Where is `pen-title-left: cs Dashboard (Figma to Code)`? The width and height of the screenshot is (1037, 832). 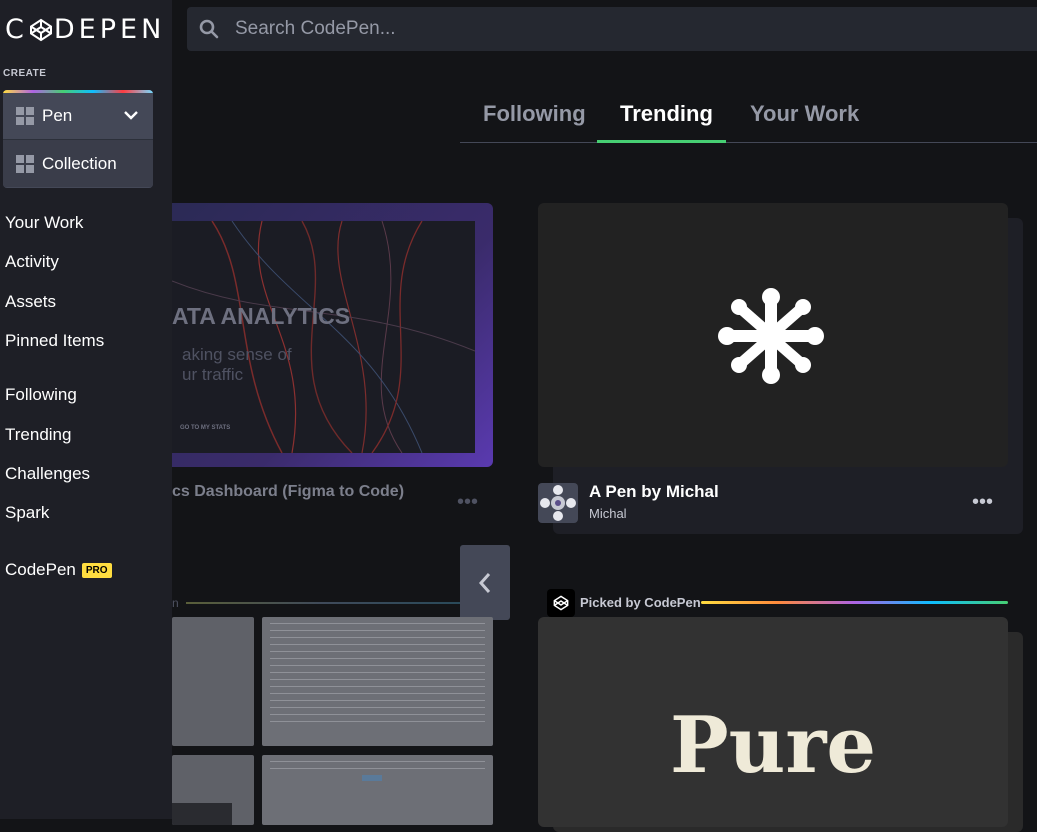
pen-title-left: cs Dashboard (Figma to Code) is located at coordinates (288, 492).